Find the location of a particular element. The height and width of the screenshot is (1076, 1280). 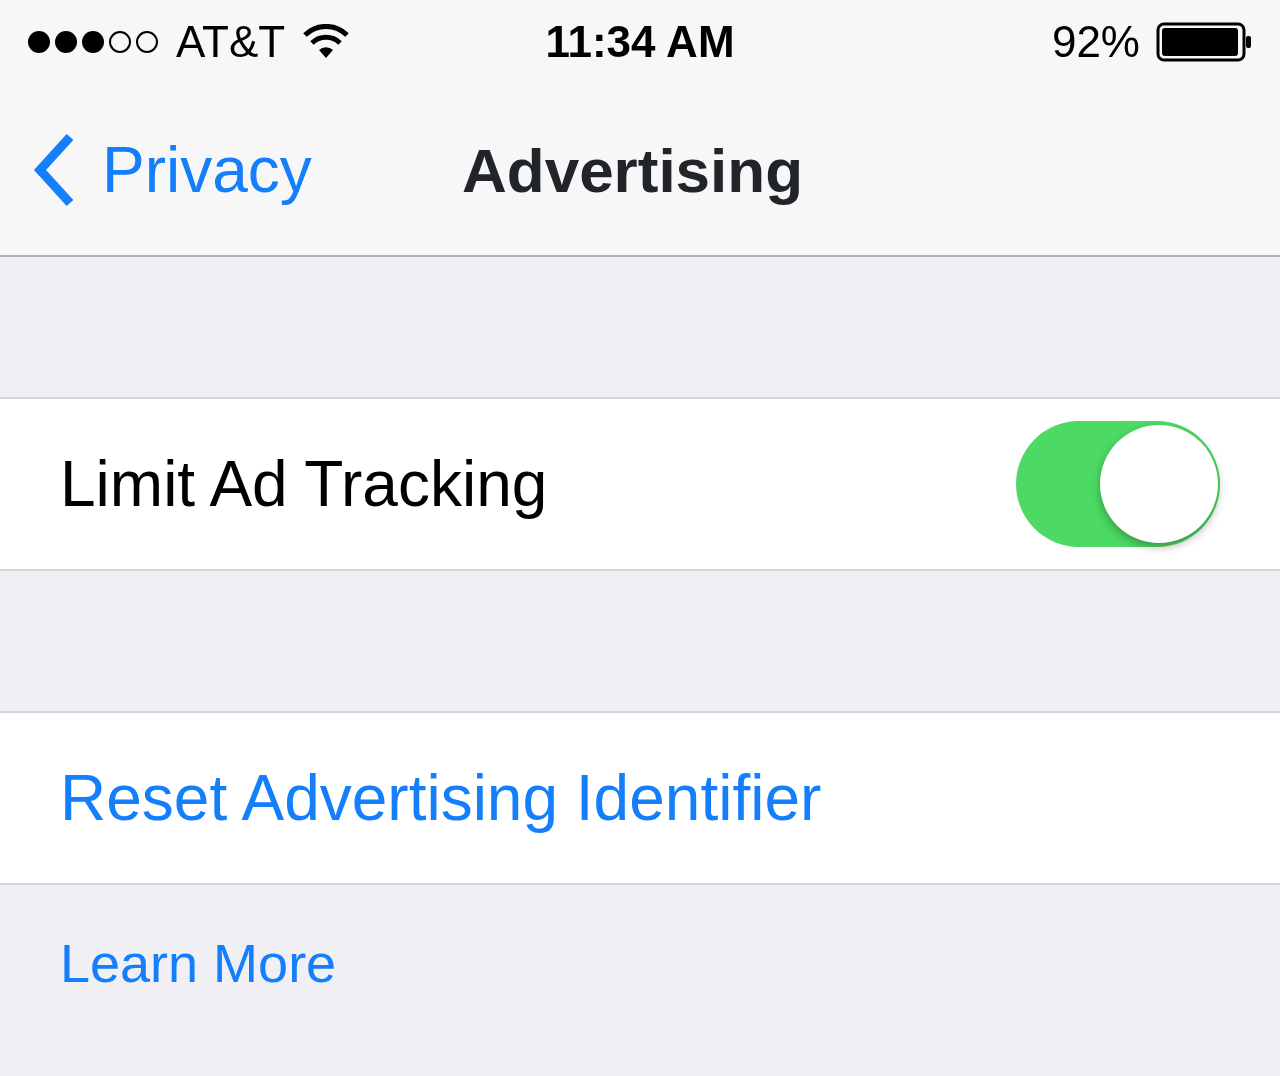

battery-percent: 92% is located at coordinates (1095, 42).